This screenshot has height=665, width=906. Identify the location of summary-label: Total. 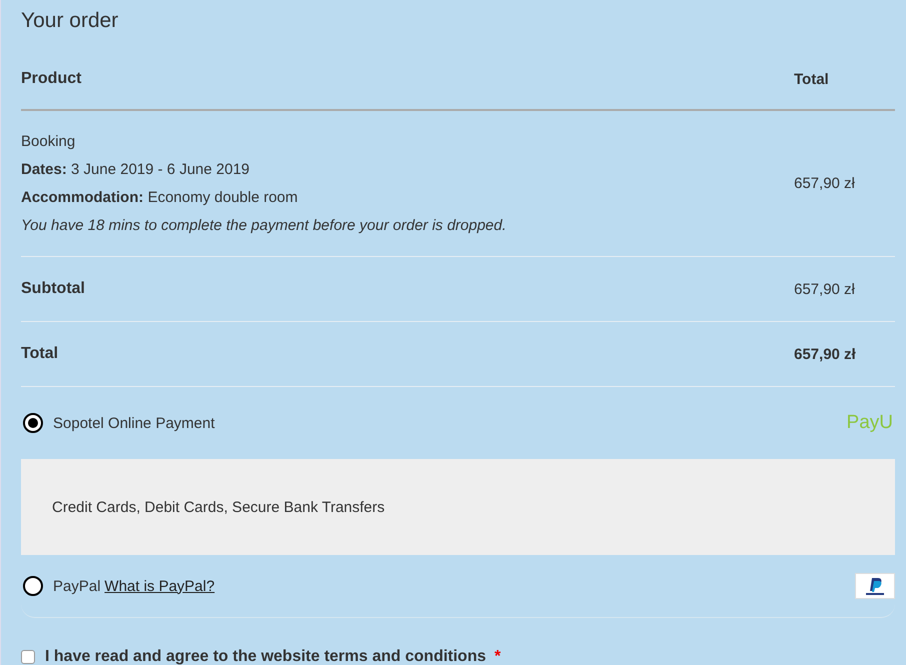
(39, 354).